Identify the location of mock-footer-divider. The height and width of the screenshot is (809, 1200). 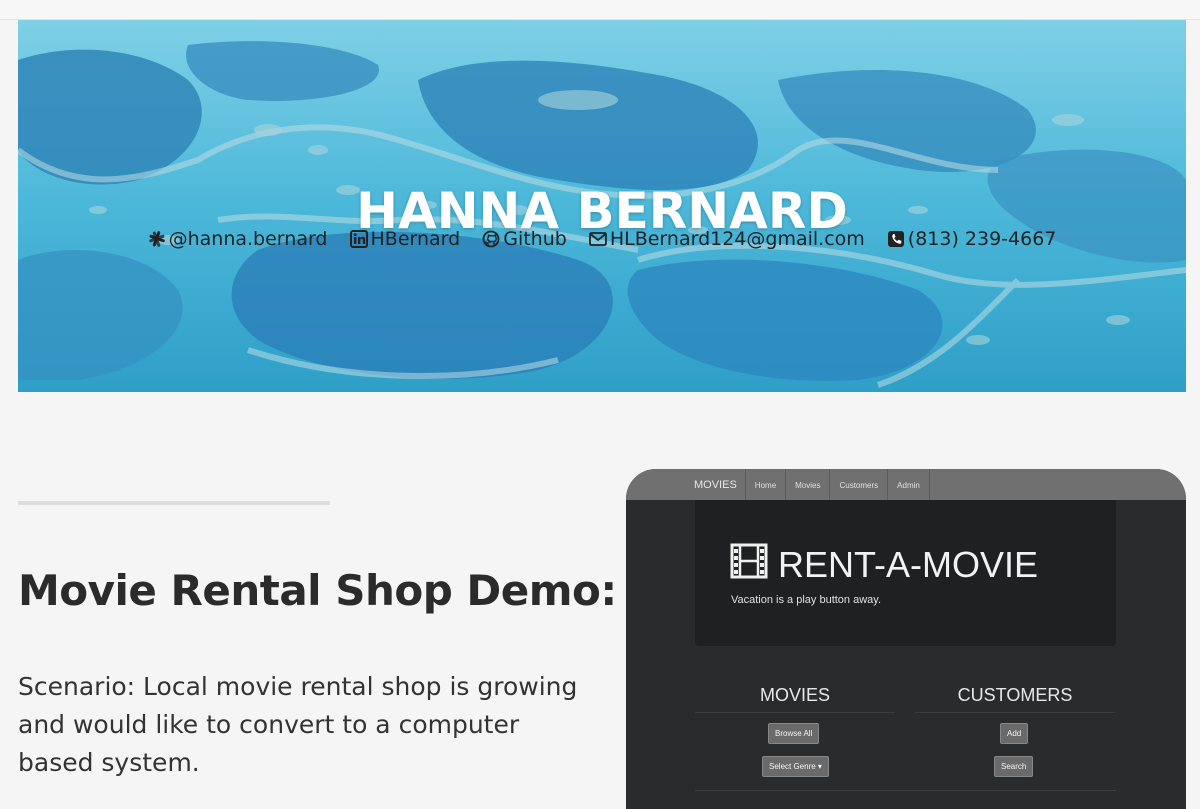
(905, 790).